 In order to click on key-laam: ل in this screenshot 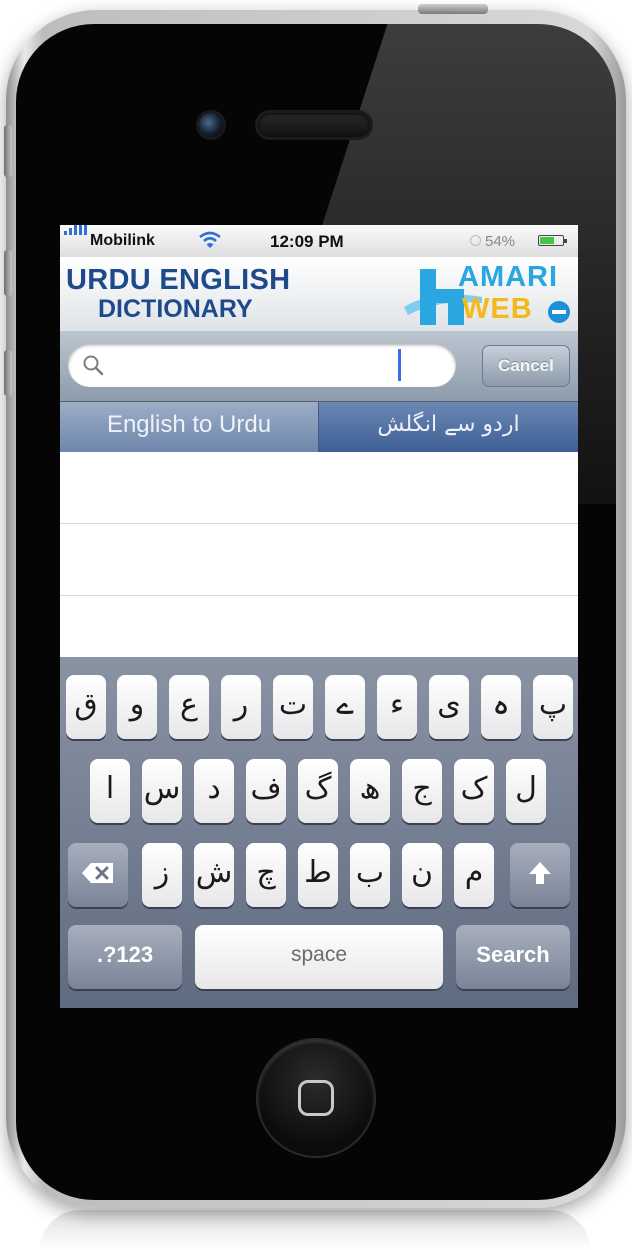, I will do `click(526, 791)`.